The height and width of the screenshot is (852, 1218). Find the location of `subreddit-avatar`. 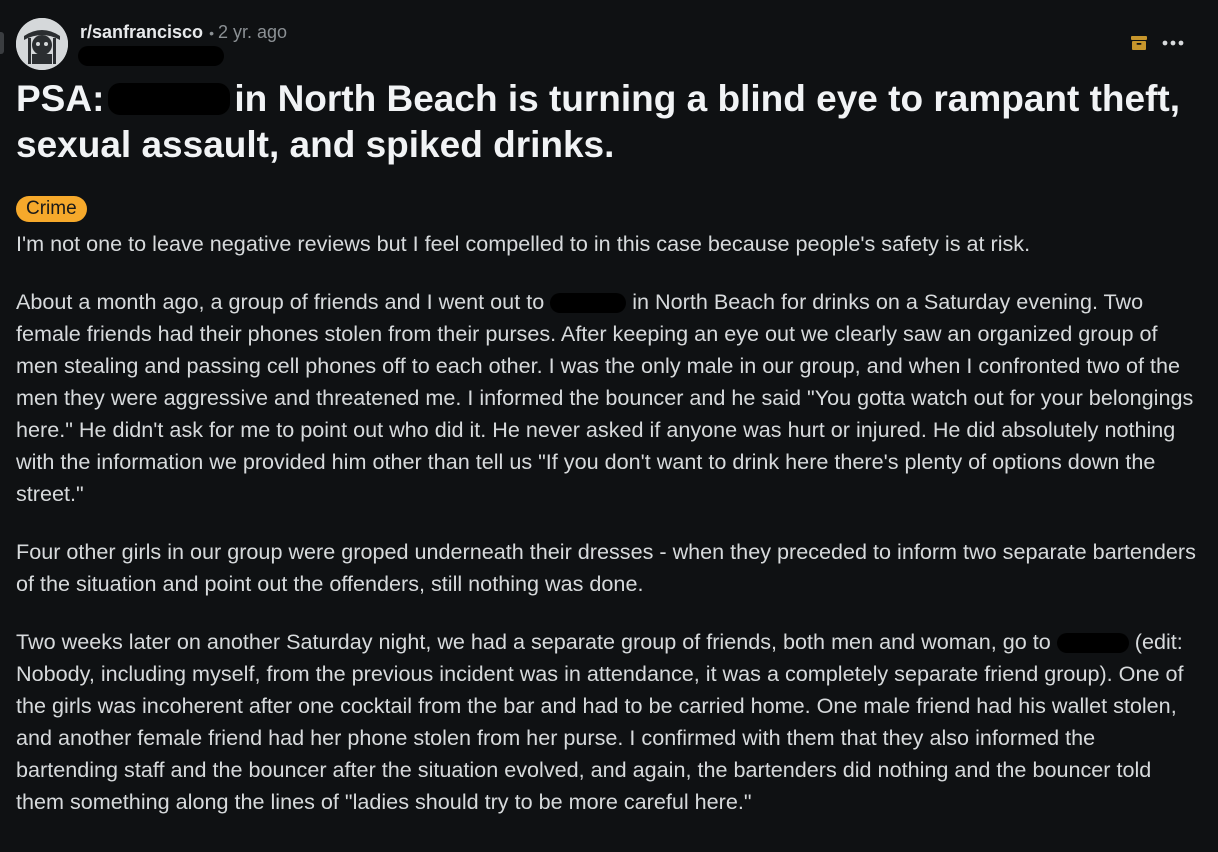

subreddit-avatar is located at coordinates (42, 44).